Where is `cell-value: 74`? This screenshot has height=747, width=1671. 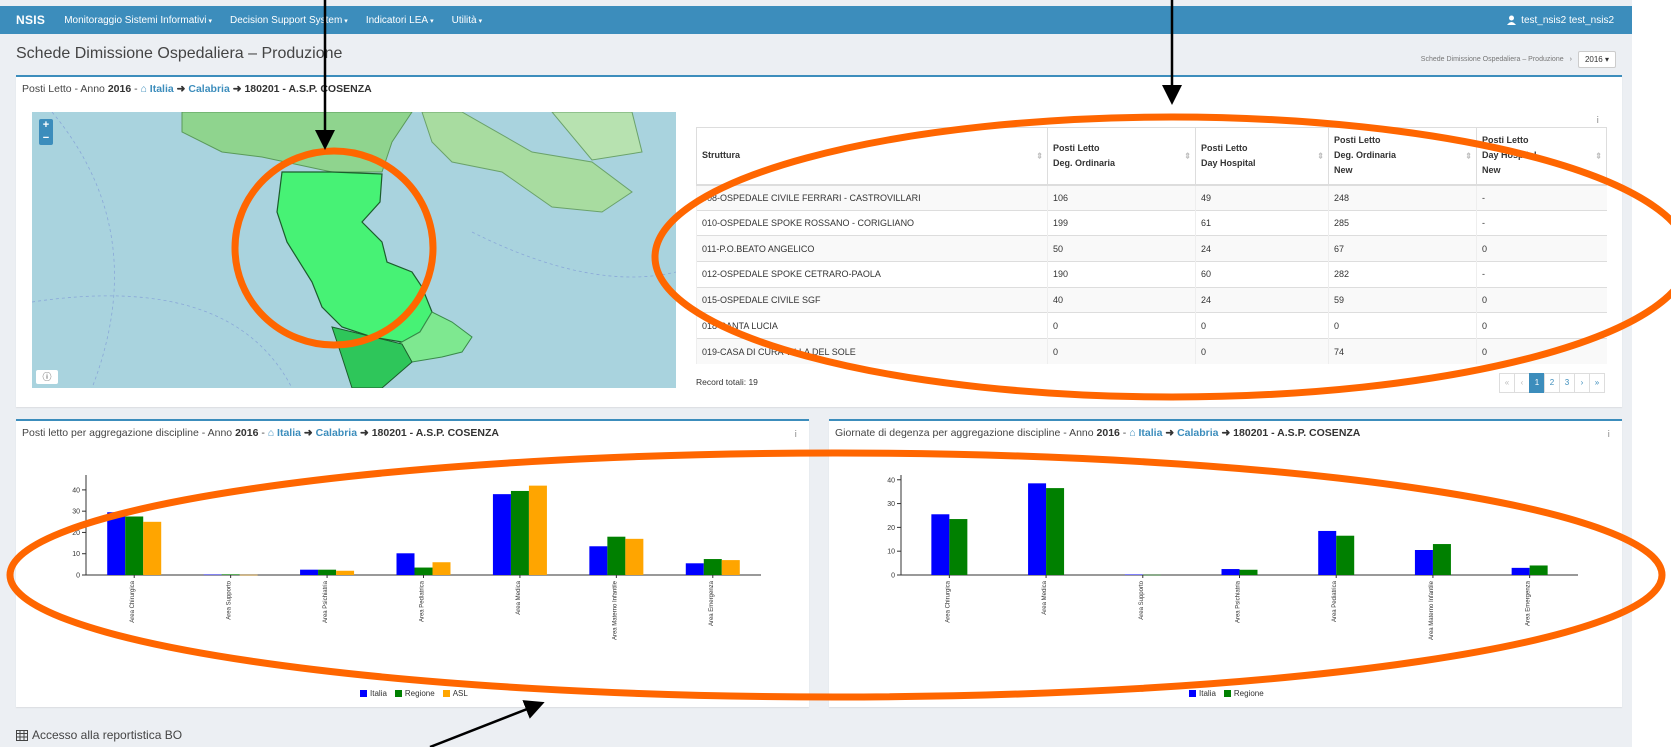
cell-value: 74 is located at coordinates (1402, 351).